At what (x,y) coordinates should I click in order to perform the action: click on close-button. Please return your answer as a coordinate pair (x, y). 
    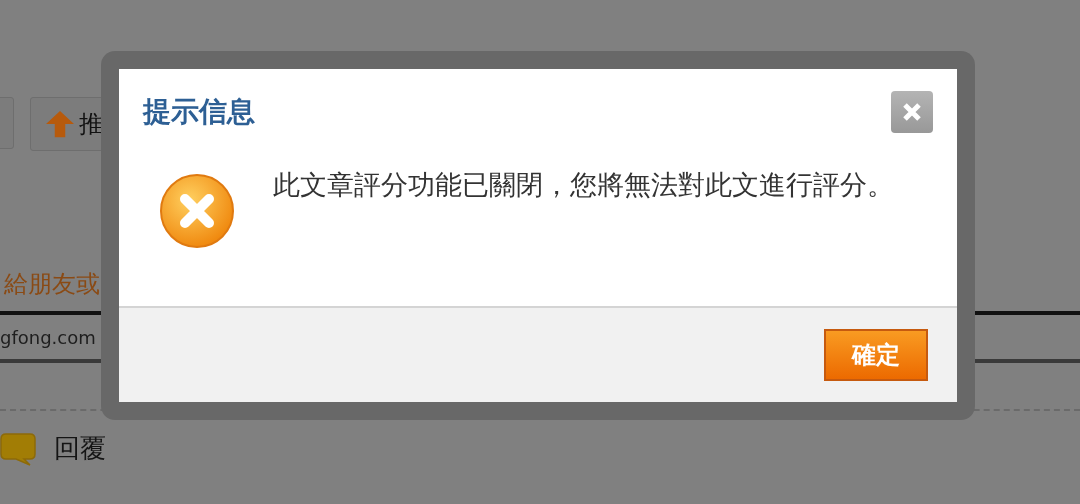
    Looking at the image, I should click on (912, 112).